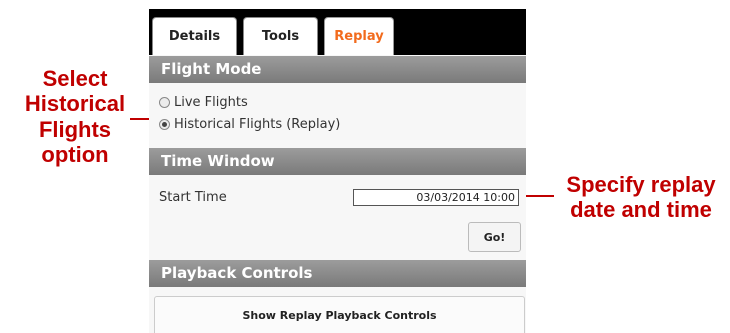 This screenshot has height=333, width=730. What do you see at coordinates (280, 36) in the screenshot?
I see `tab-tools: Tools` at bounding box center [280, 36].